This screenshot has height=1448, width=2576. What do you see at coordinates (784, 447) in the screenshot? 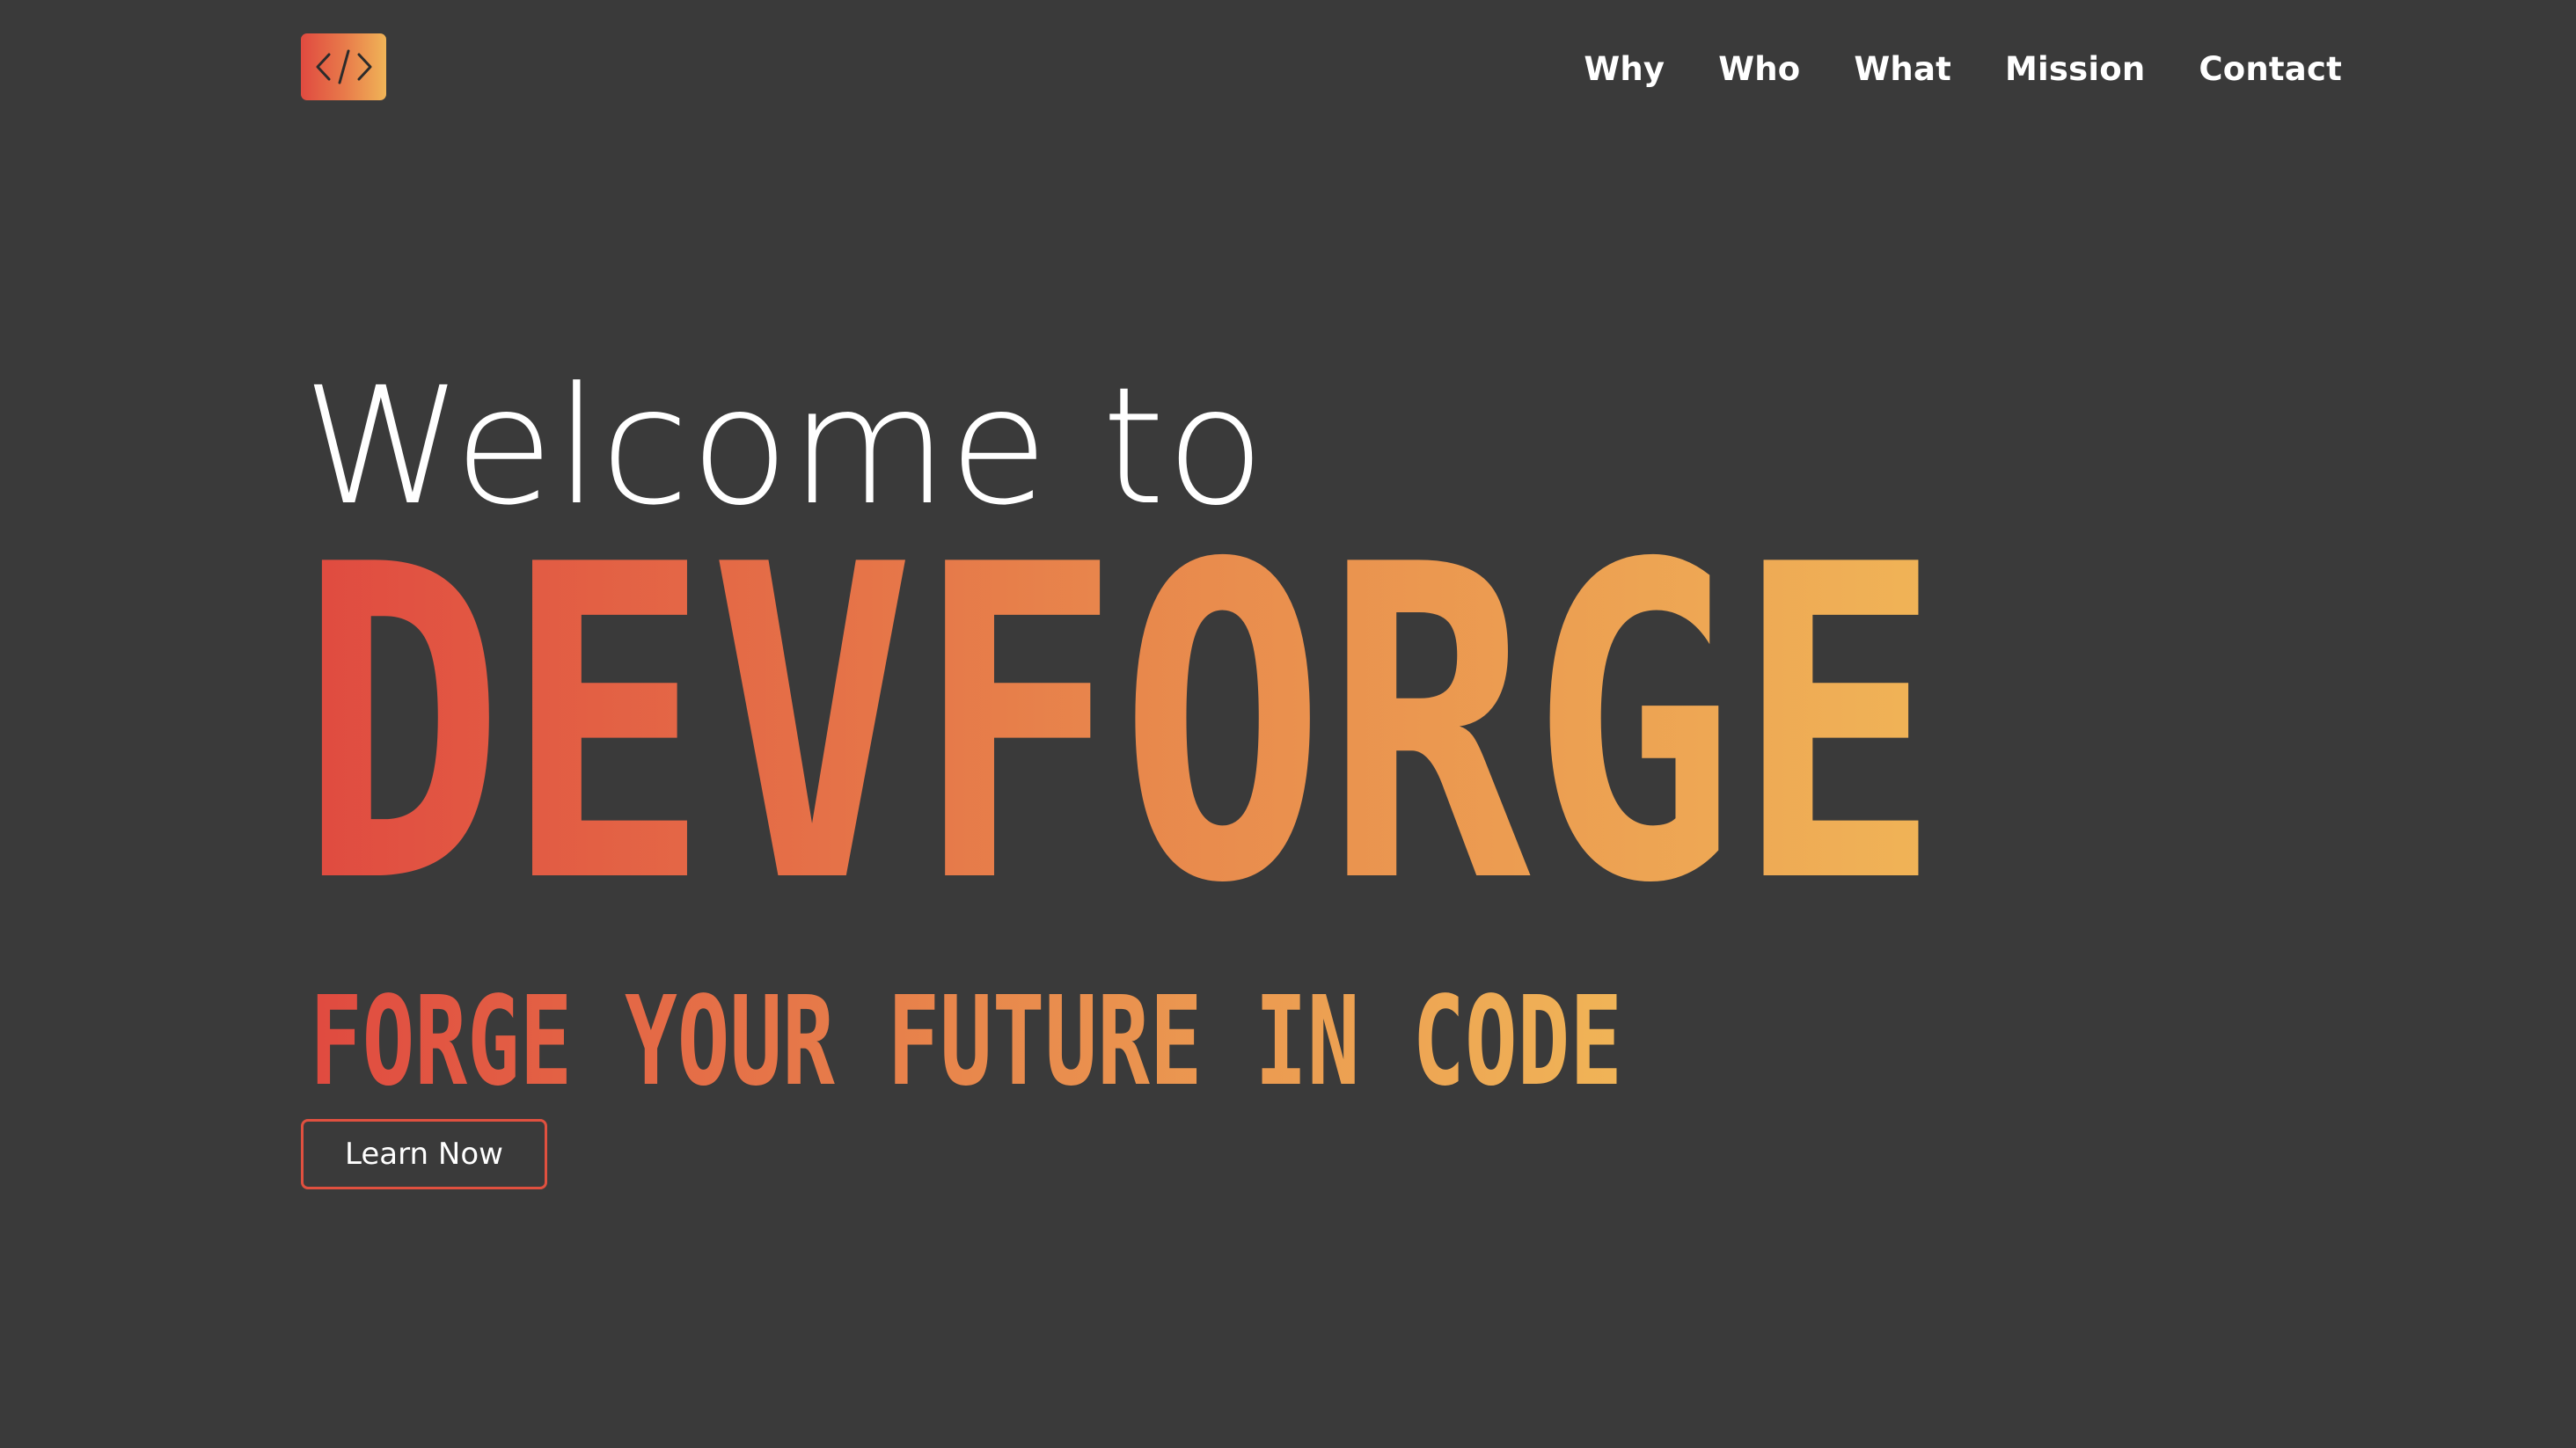
I see `hero-welcome-text: Welcome to` at bounding box center [784, 447].